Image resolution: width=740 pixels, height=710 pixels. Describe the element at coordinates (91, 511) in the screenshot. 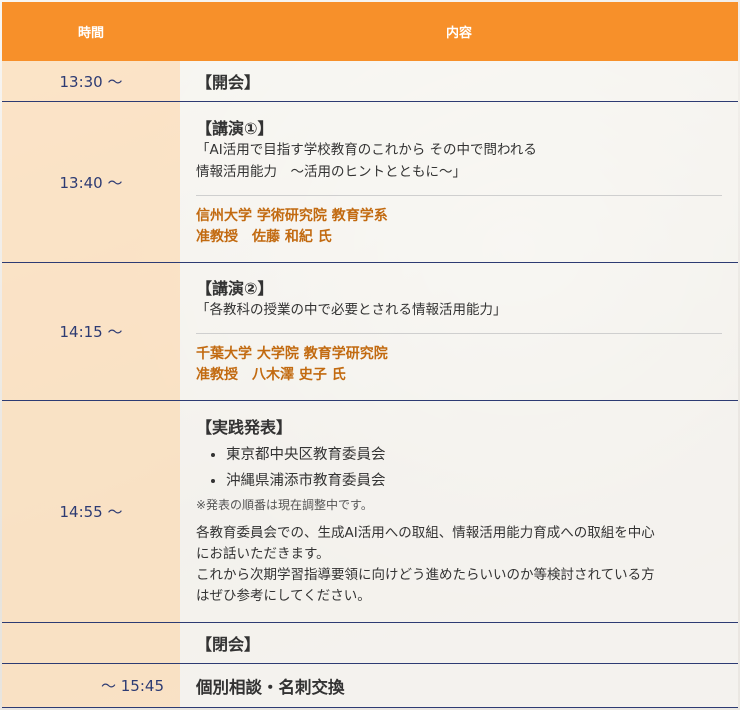

I see `time-cell: 14:55 ～` at that location.